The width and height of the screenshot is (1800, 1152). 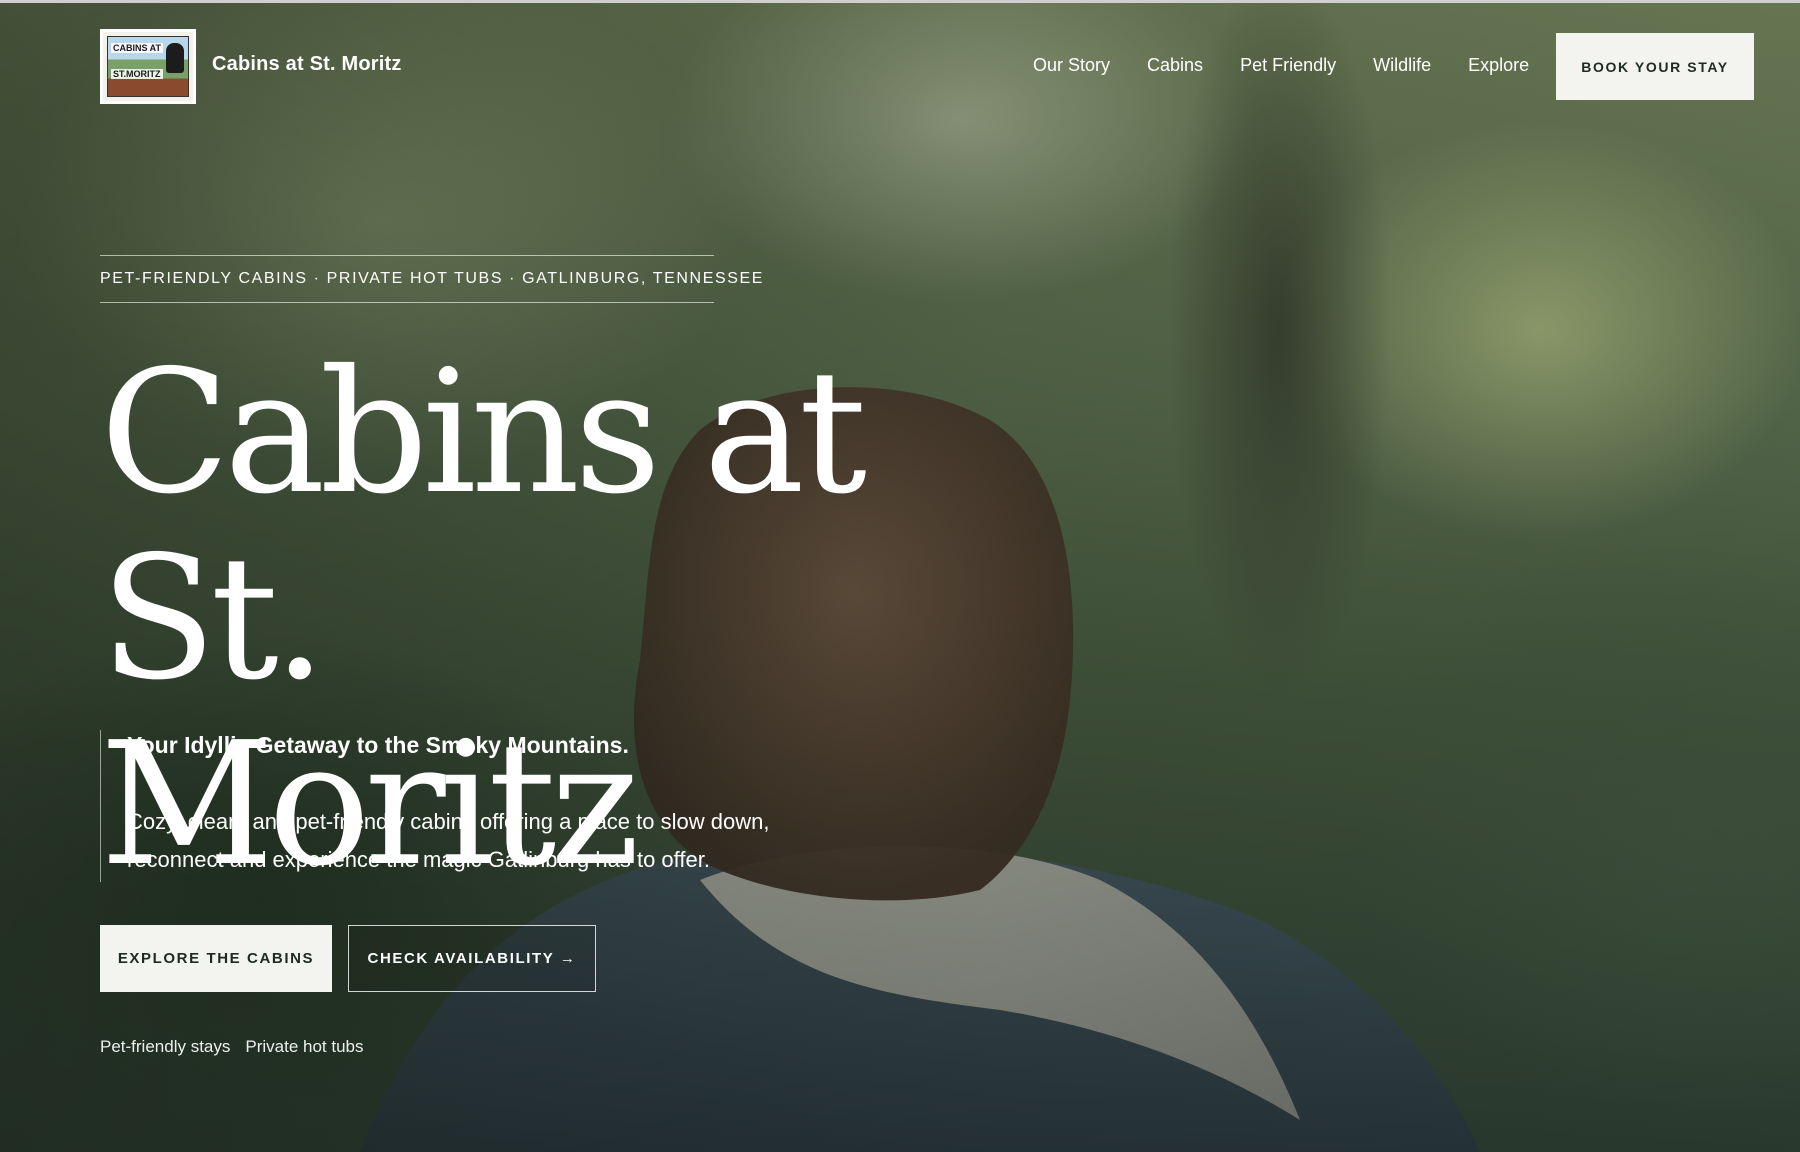 I want to click on hero-cta-row: EXPLORE THE CABINS CHECK AVAILABILITY →, so click(x=348, y=958).